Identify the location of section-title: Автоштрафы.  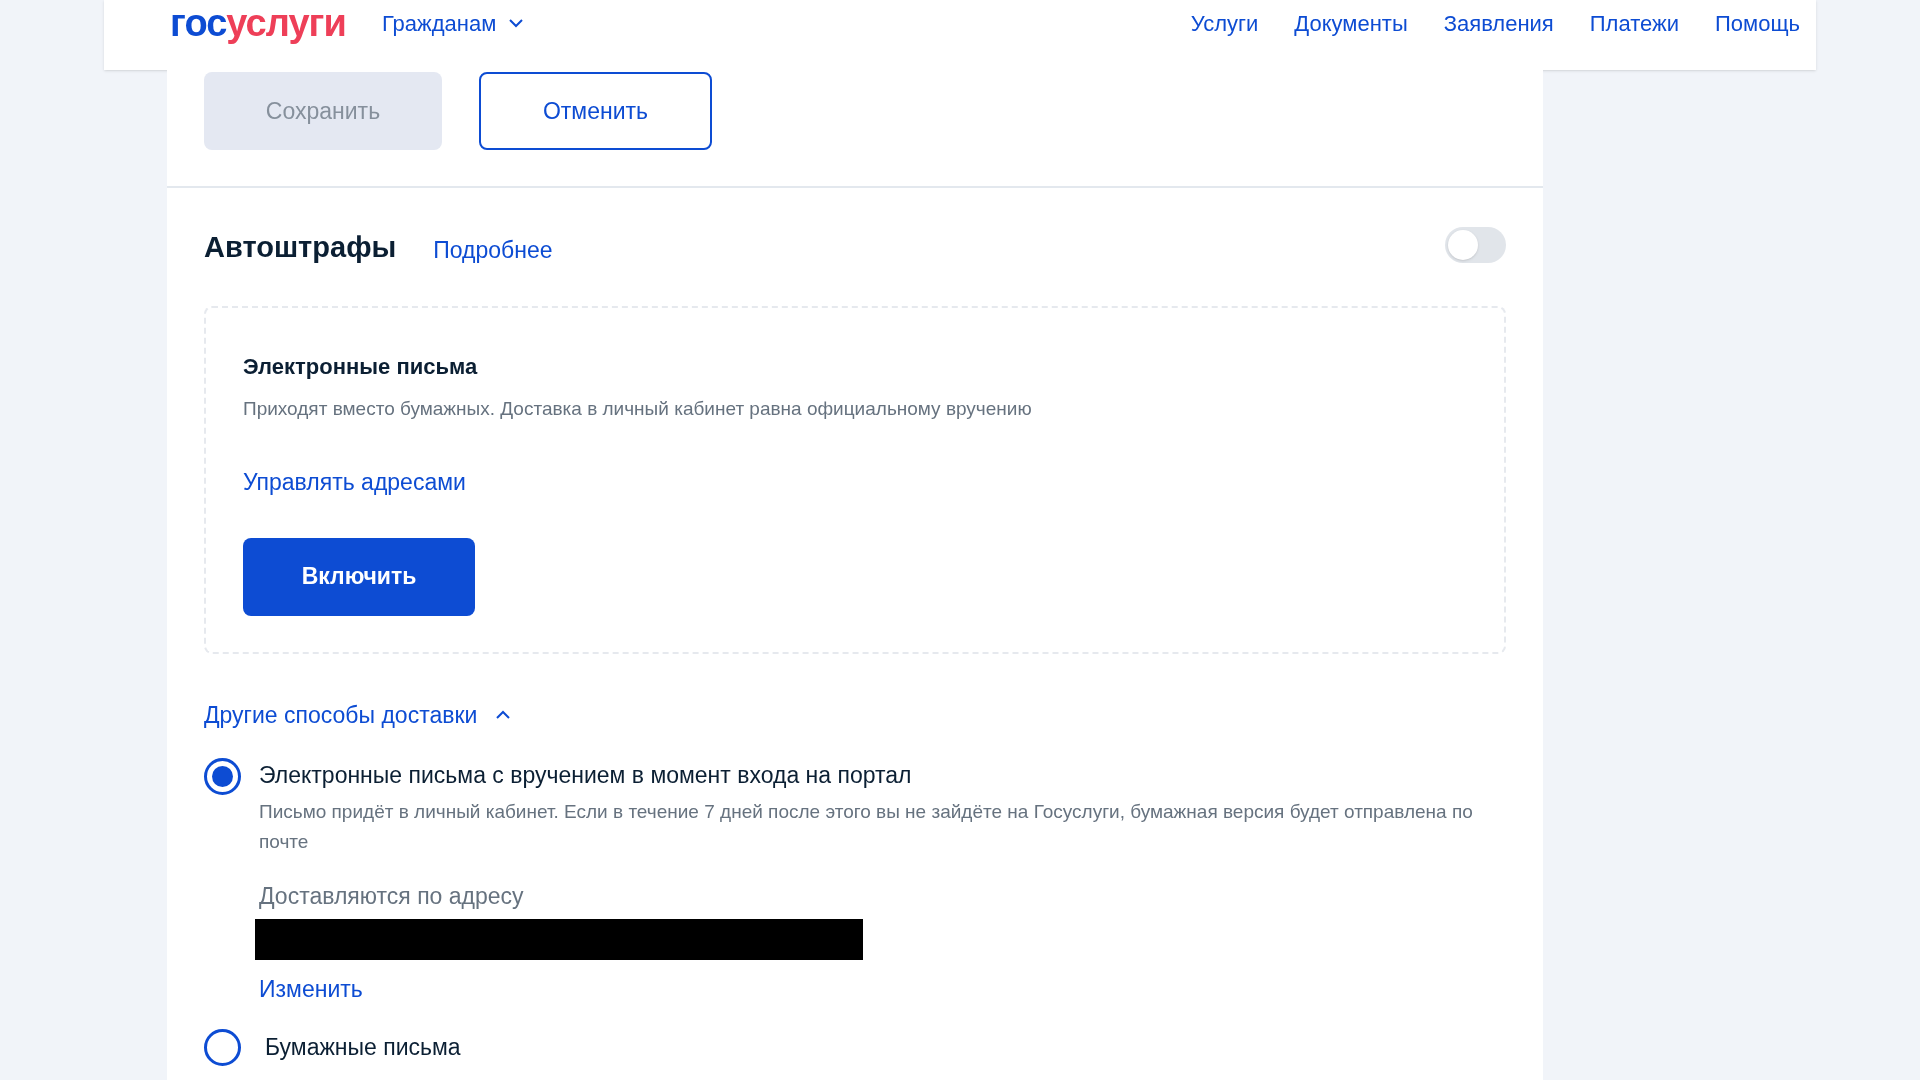
(300, 247).